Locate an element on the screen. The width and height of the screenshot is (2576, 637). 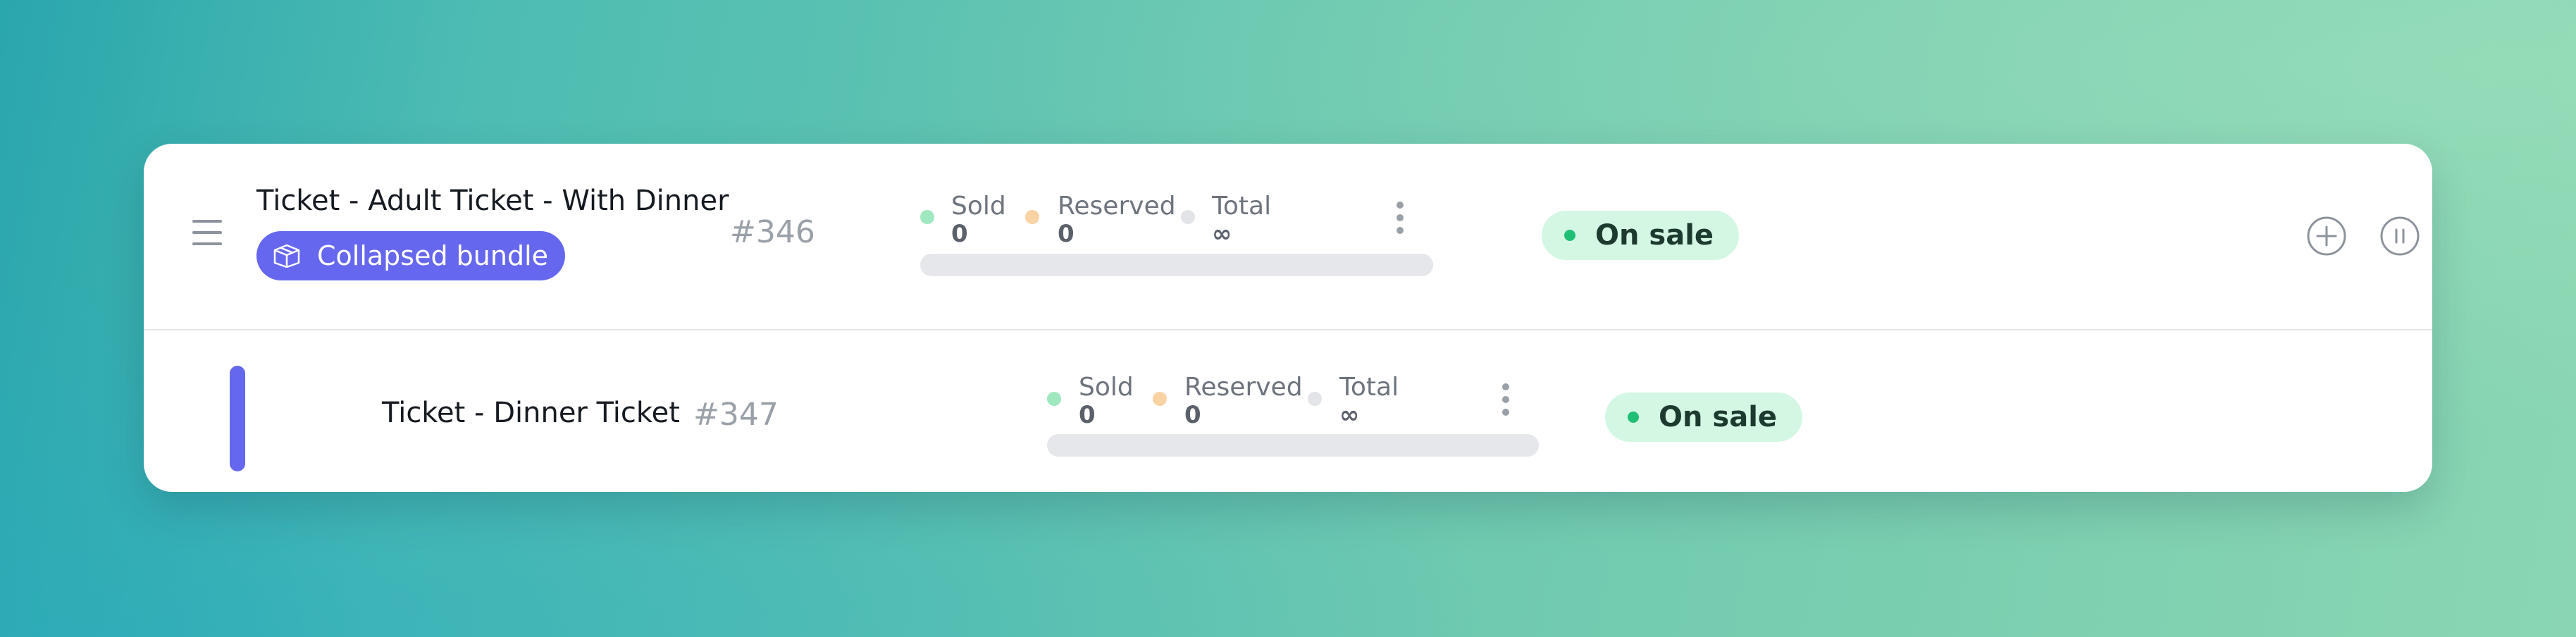
ticket-title: Ticket - Dinner Ticket is located at coordinates (531, 413).